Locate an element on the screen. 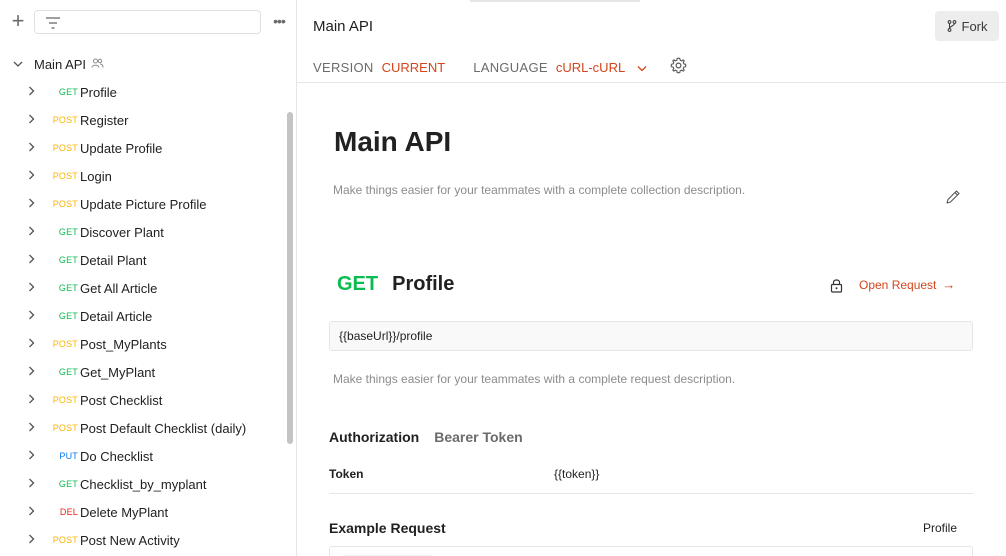 Image resolution: width=1006 pixels, height=556 pixels. request-item-label: Profile is located at coordinates (98, 92).